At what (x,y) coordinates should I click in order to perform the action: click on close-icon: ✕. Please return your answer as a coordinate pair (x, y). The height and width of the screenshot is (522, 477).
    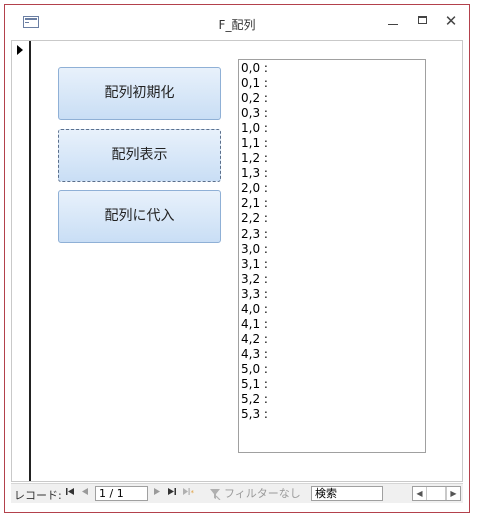
    Looking at the image, I should click on (451, 21).